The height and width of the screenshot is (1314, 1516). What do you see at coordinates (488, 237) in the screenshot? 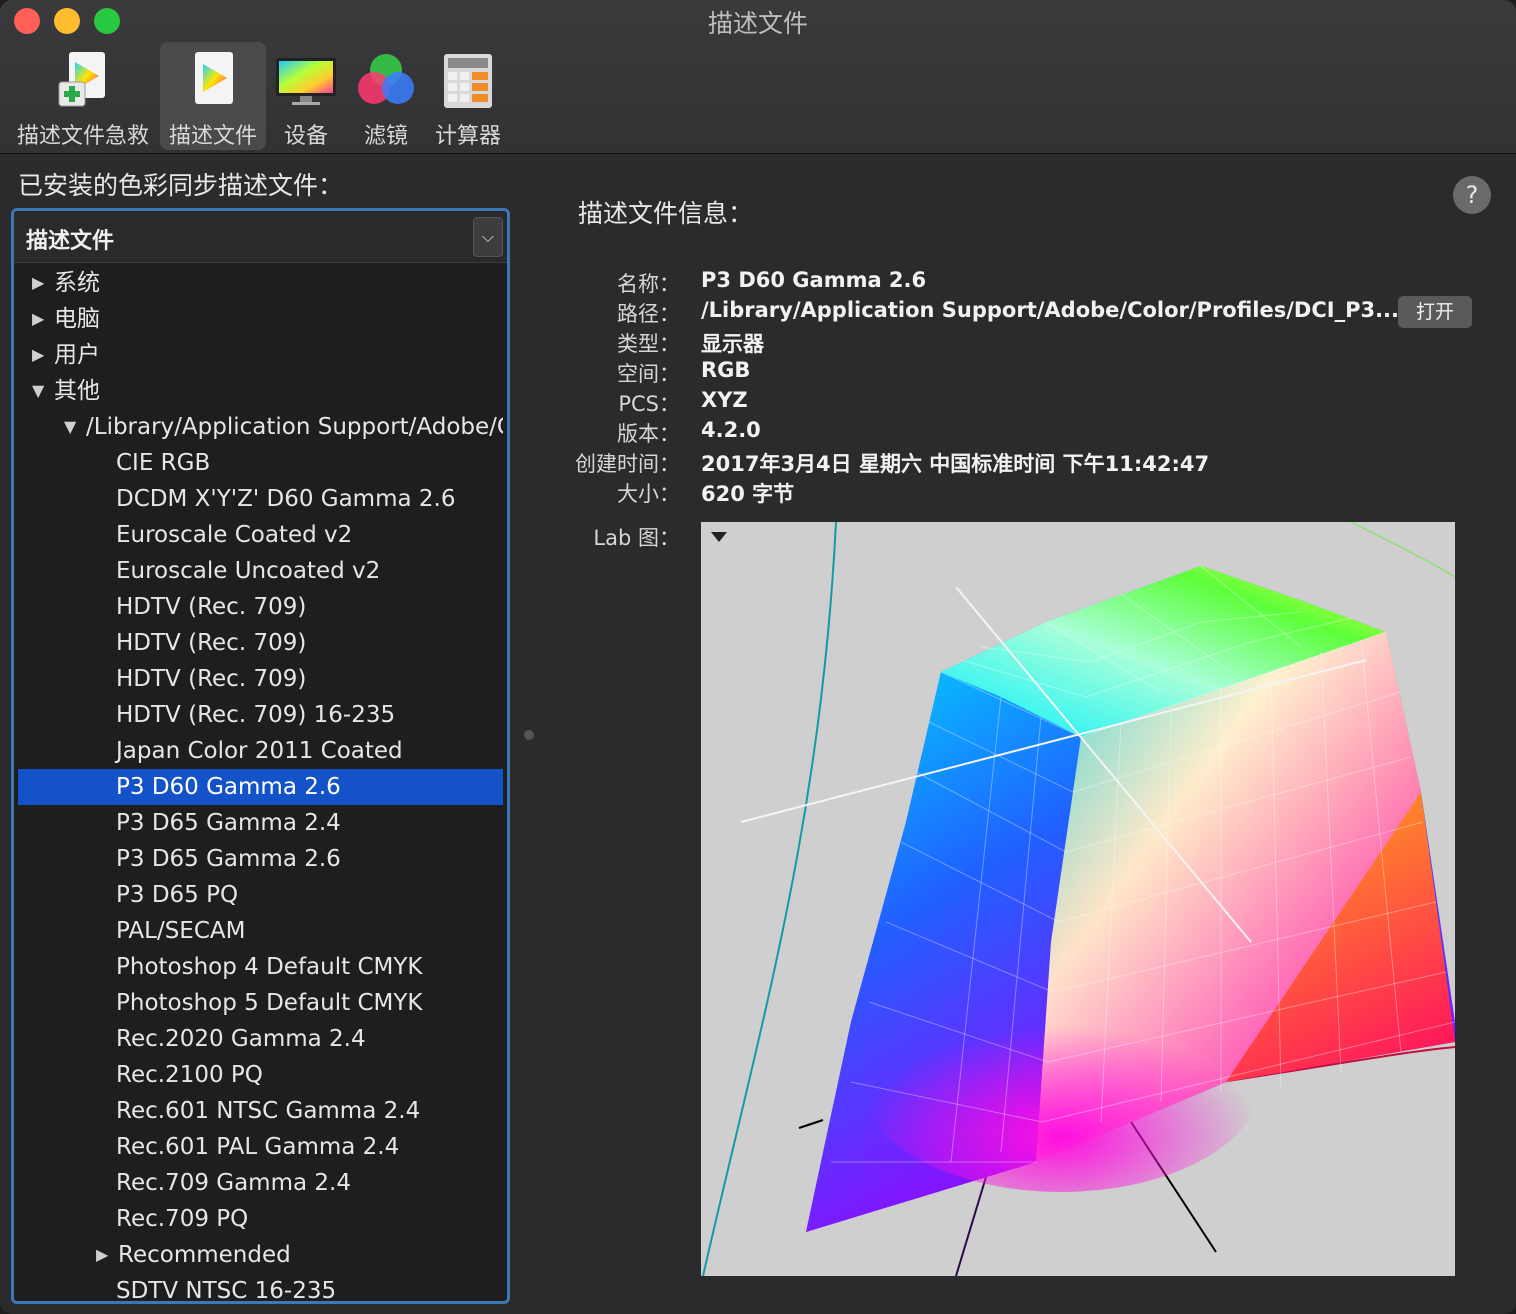
I see `chevron-down-icon: ⌵` at bounding box center [488, 237].